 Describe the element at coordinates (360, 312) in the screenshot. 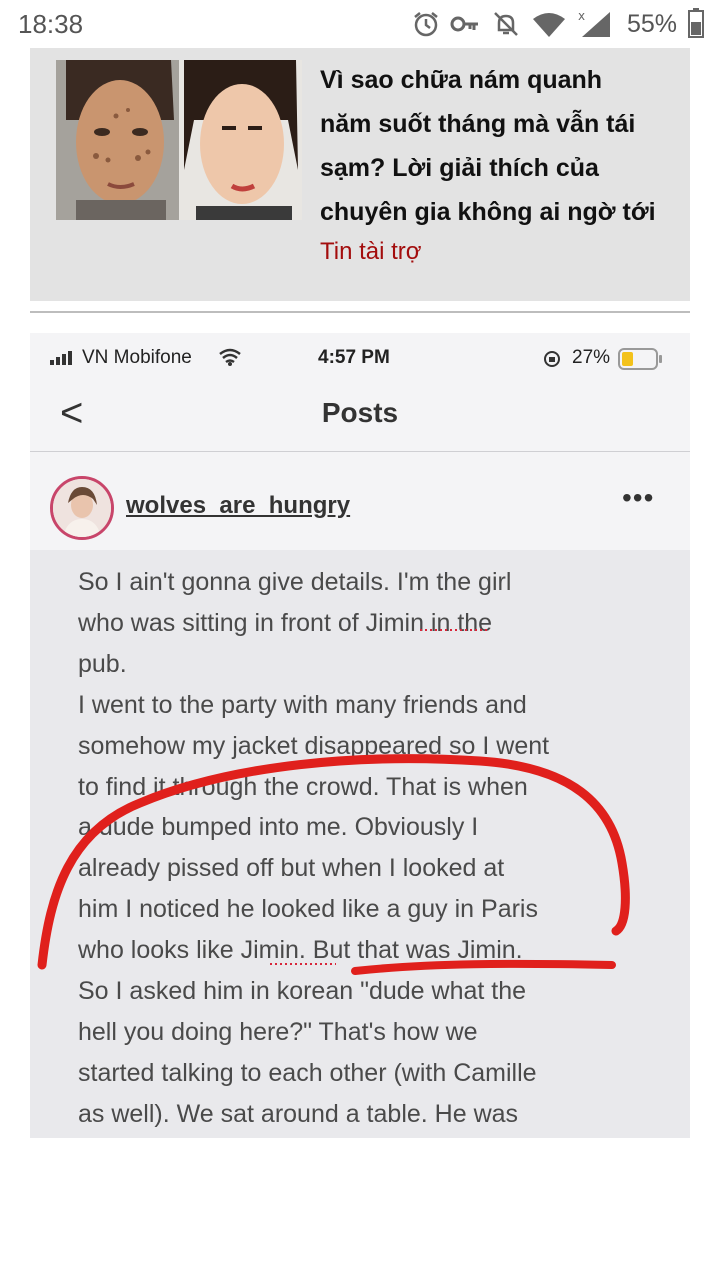

I see `divider` at that location.